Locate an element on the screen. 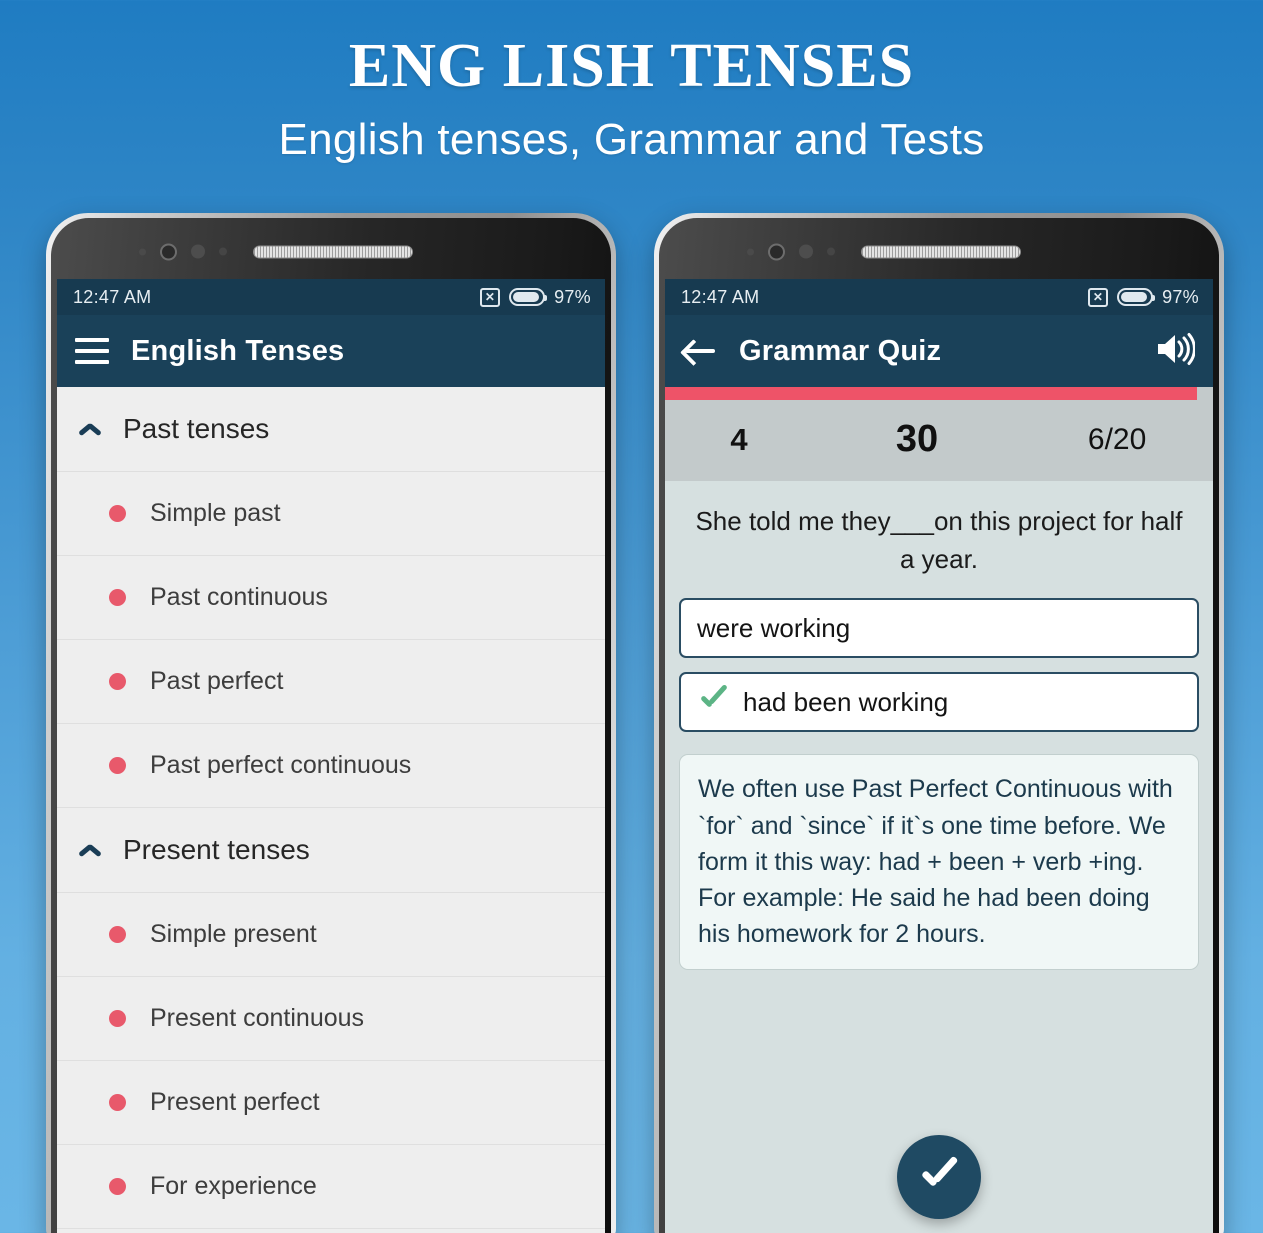 The width and height of the screenshot is (1263, 1233). status-bar-right: 12:47 AM ✕ 97% is located at coordinates (939, 297).